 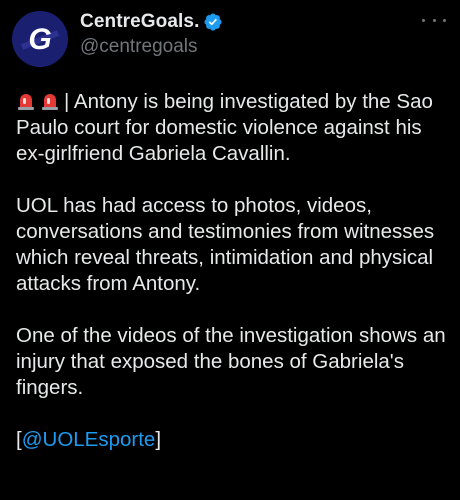 What do you see at coordinates (158, 439) in the screenshot?
I see `bracket-close: ]` at bounding box center [158, 439].